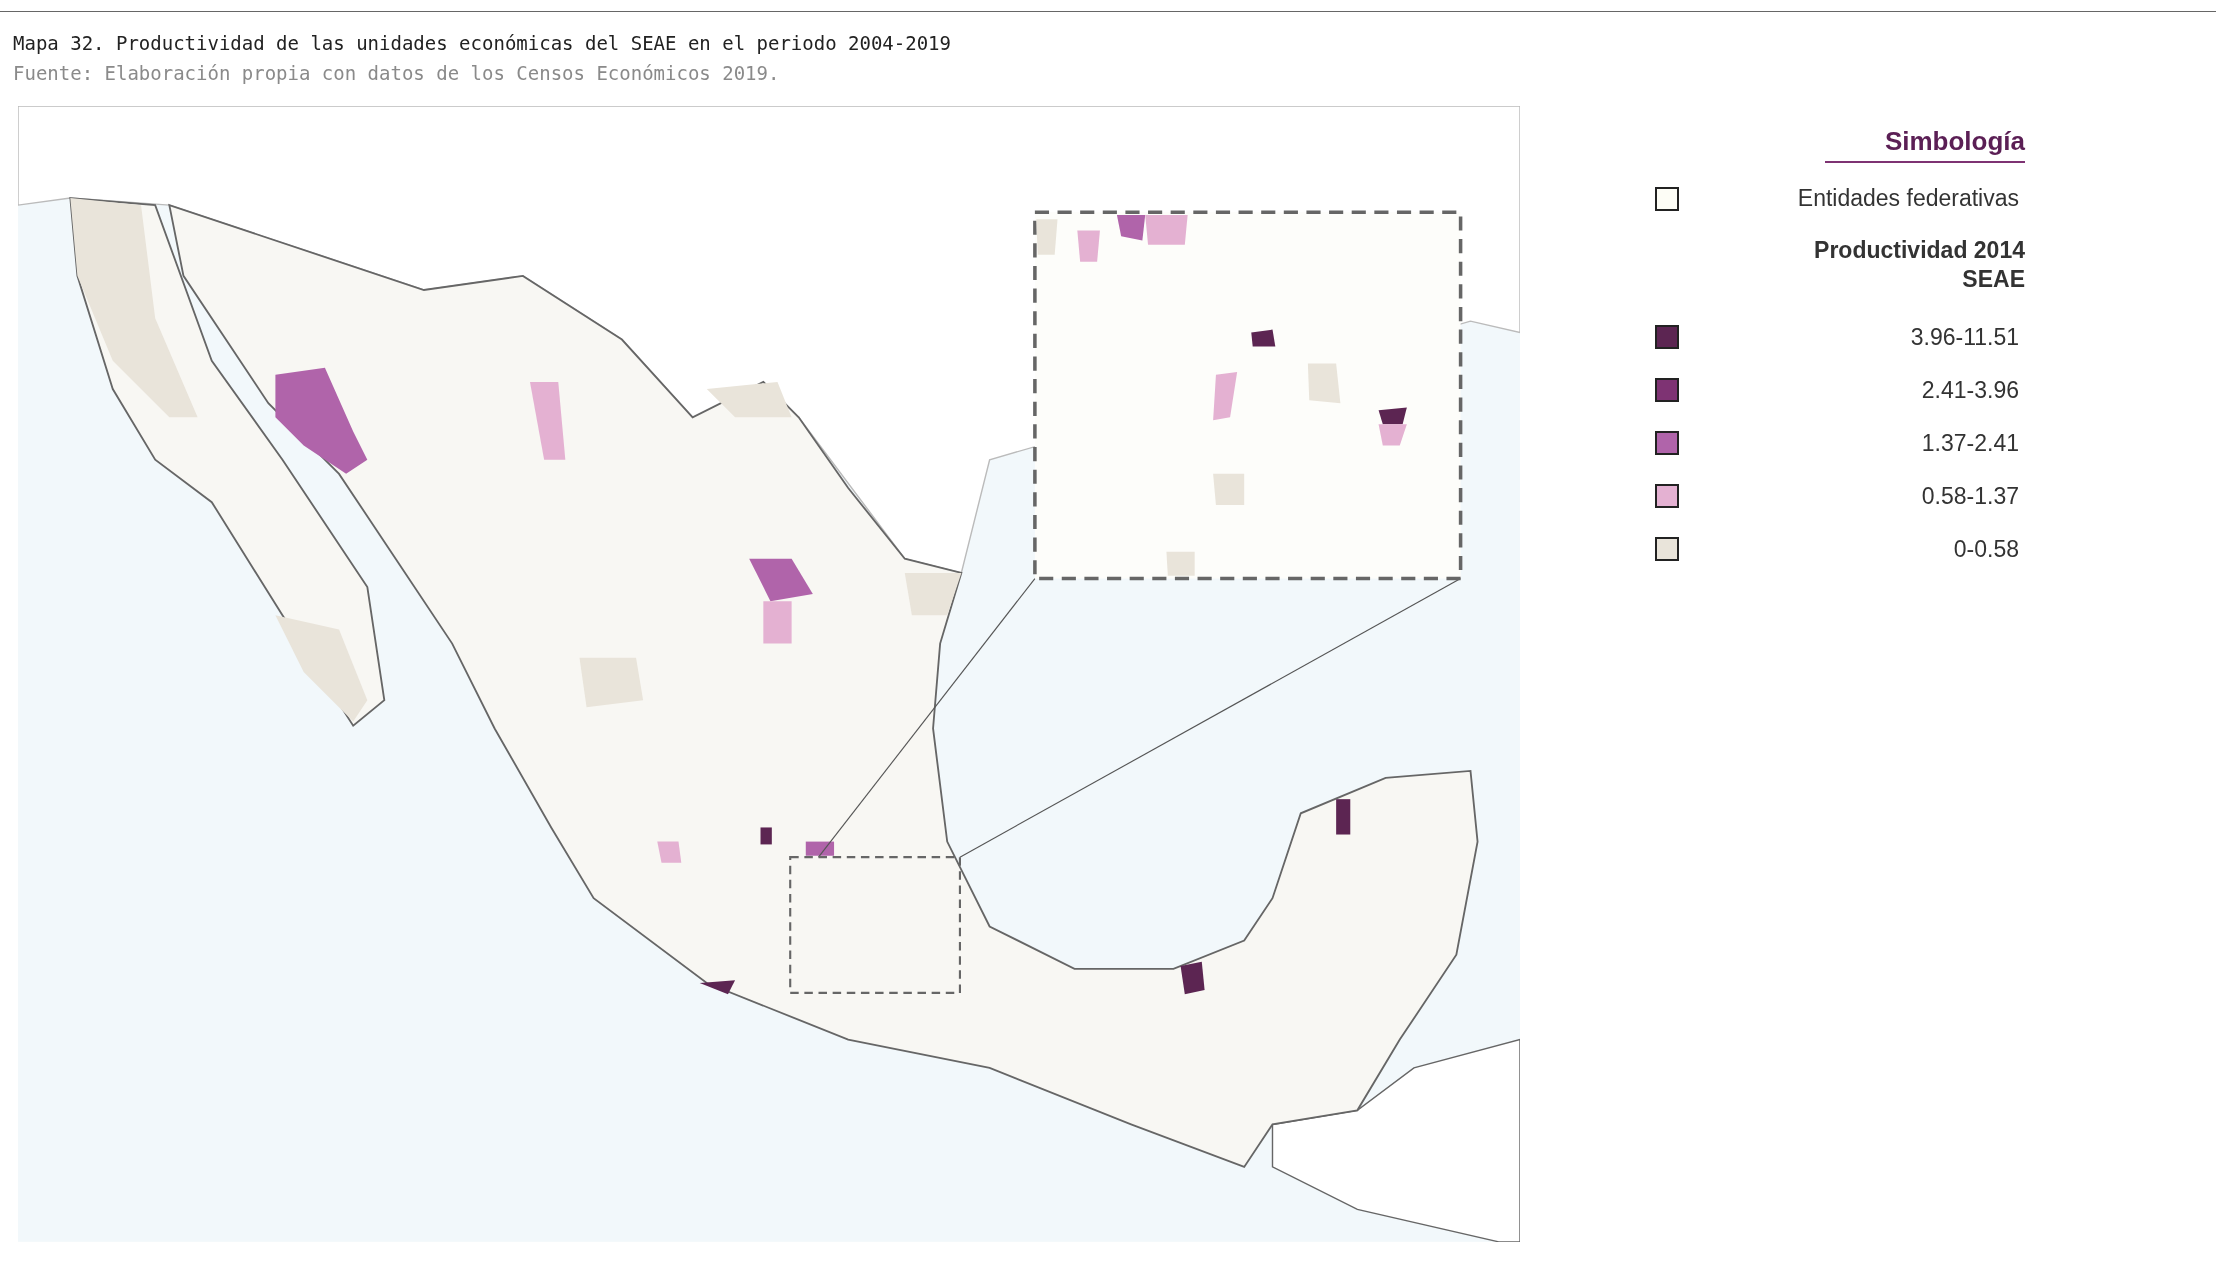 This screenshot has width=2216, height=1268. I want to click on legend-label: 3.96-11.51, so click(1965, 337).